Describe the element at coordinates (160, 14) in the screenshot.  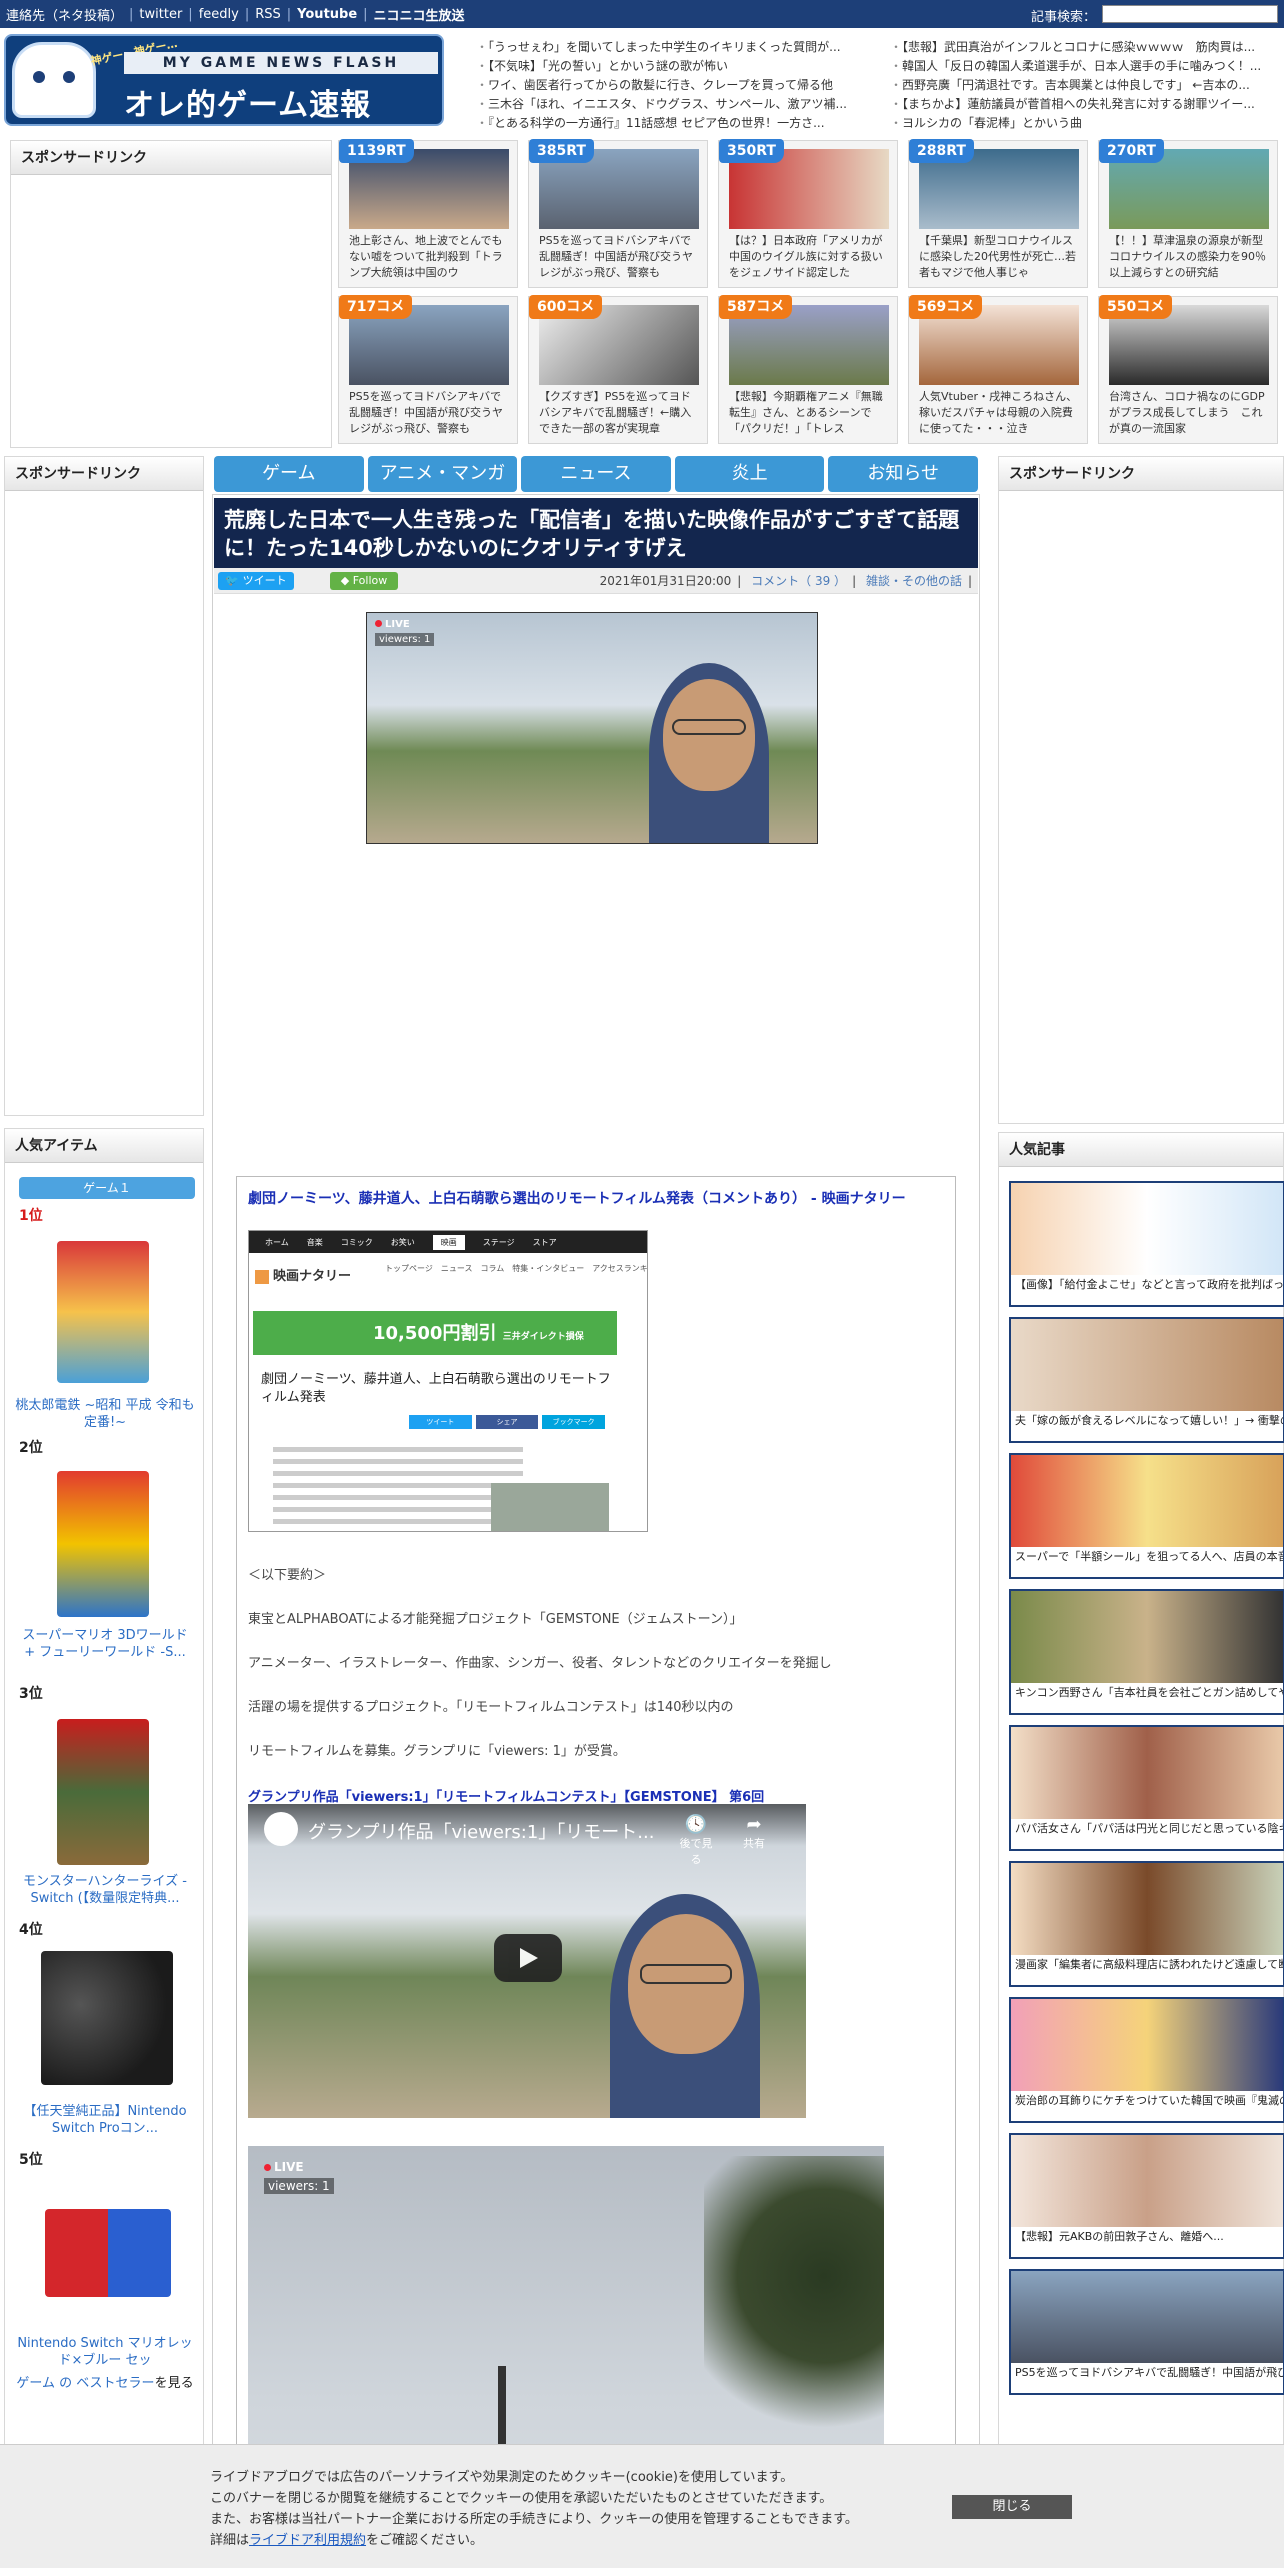
I see `twitter-link: twitter` at that location.